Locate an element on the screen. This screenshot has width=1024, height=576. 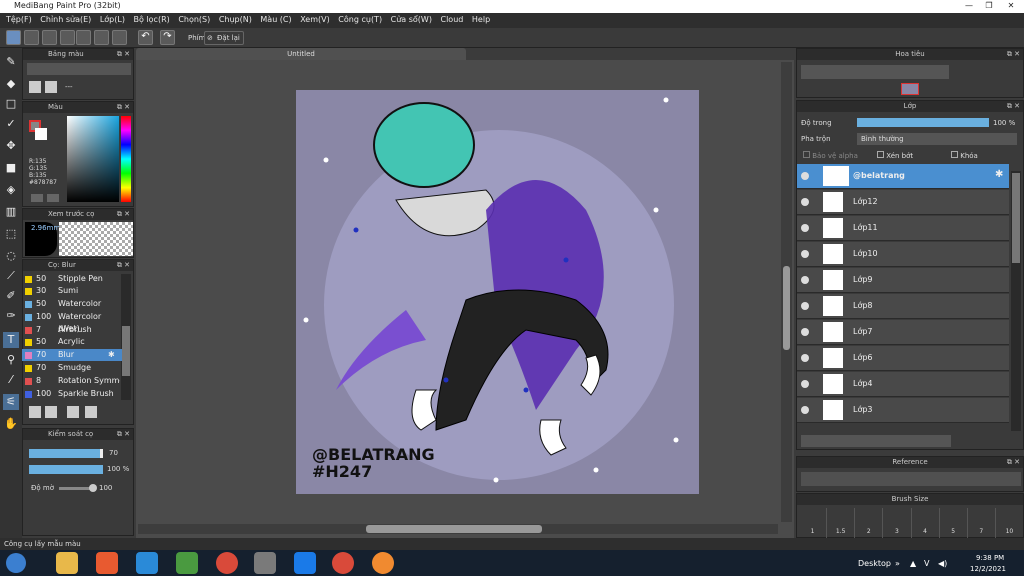
trash-icon is located at coordinates (51, 87).